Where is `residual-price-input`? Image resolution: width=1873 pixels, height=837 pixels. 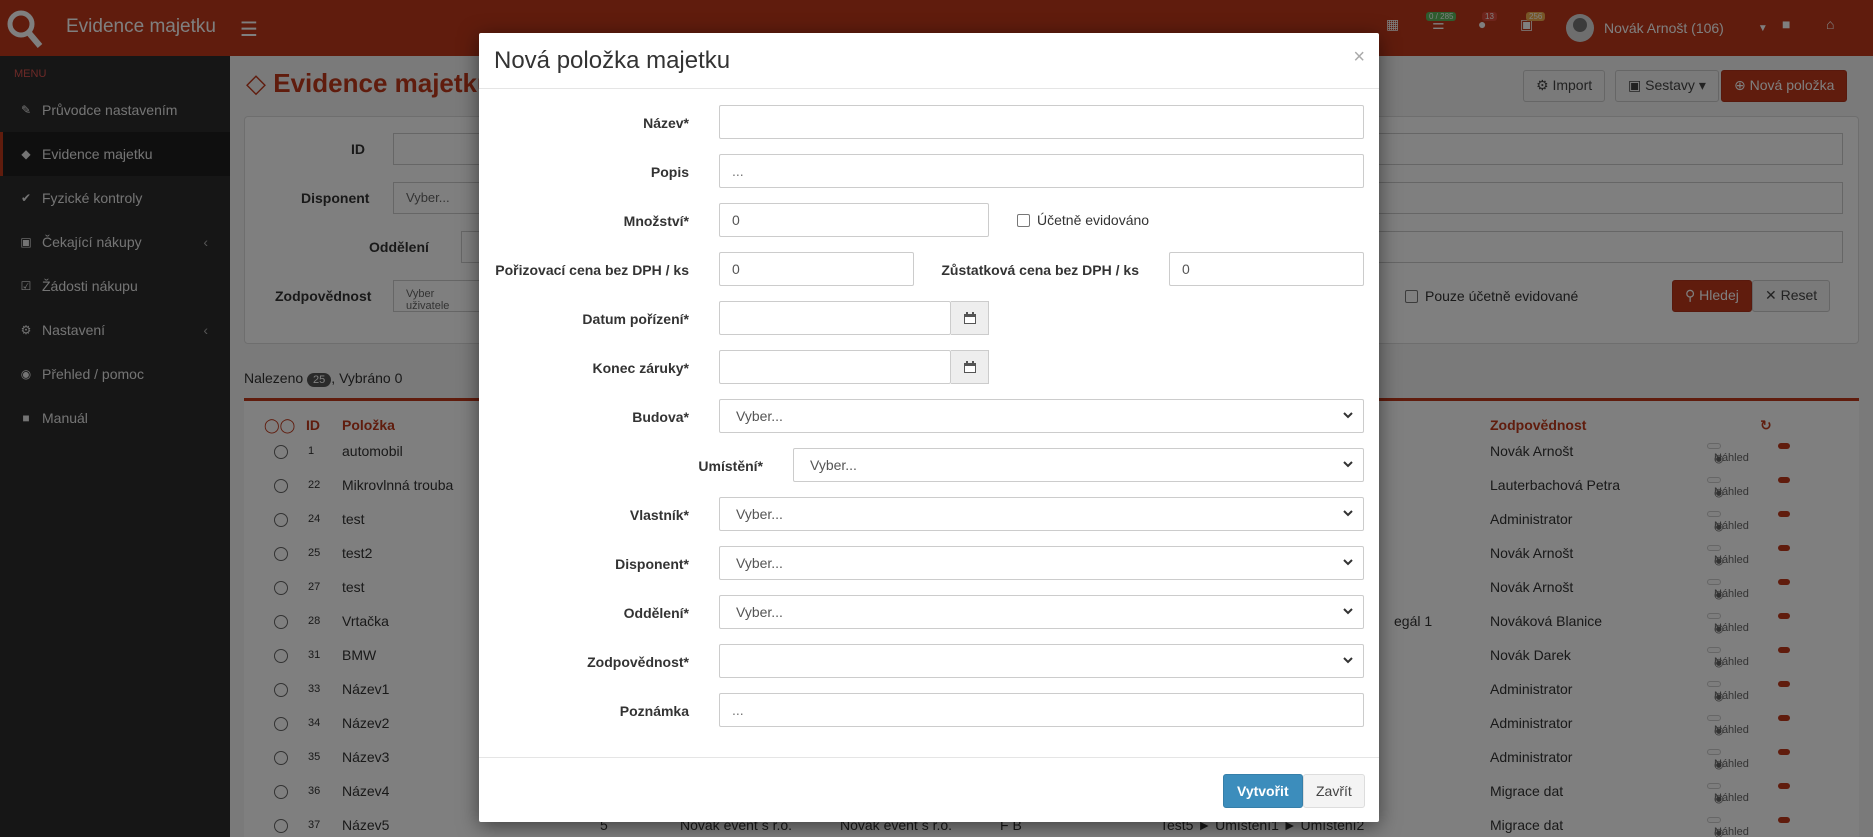 residual-price-input is located at coordinates (1266, 269).